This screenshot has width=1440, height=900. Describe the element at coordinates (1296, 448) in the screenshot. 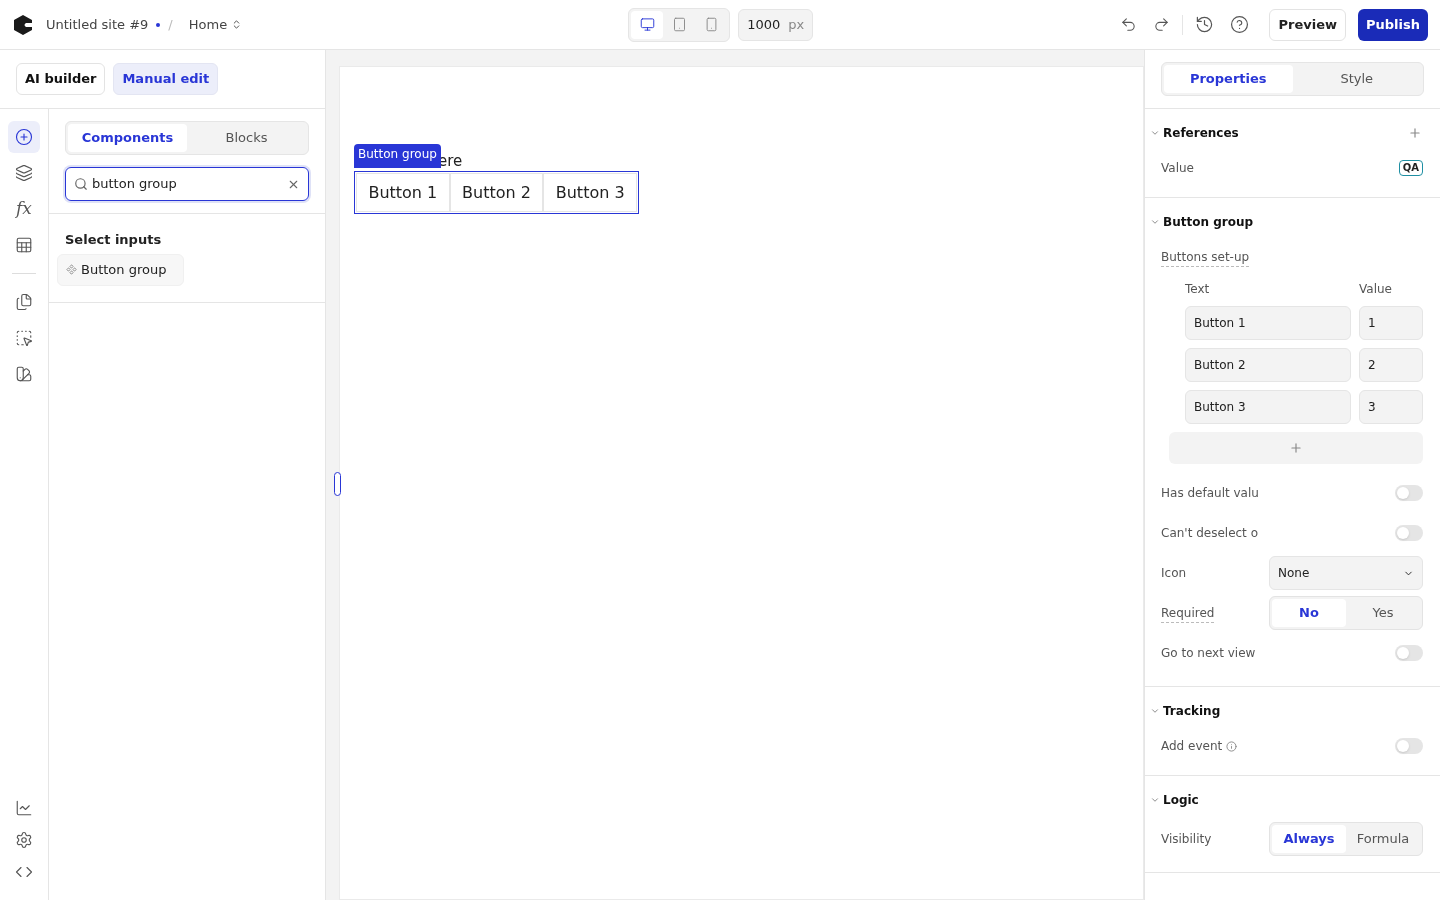

I see `plus-icon` at that location.